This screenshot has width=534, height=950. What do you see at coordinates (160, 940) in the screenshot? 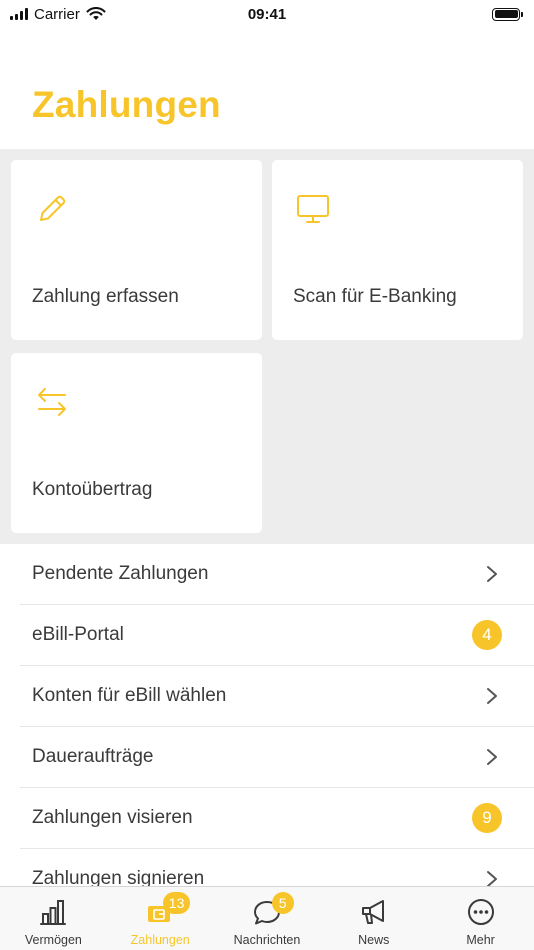
I see `tab-label: Zahlungen` at bounding box center [160, 940].